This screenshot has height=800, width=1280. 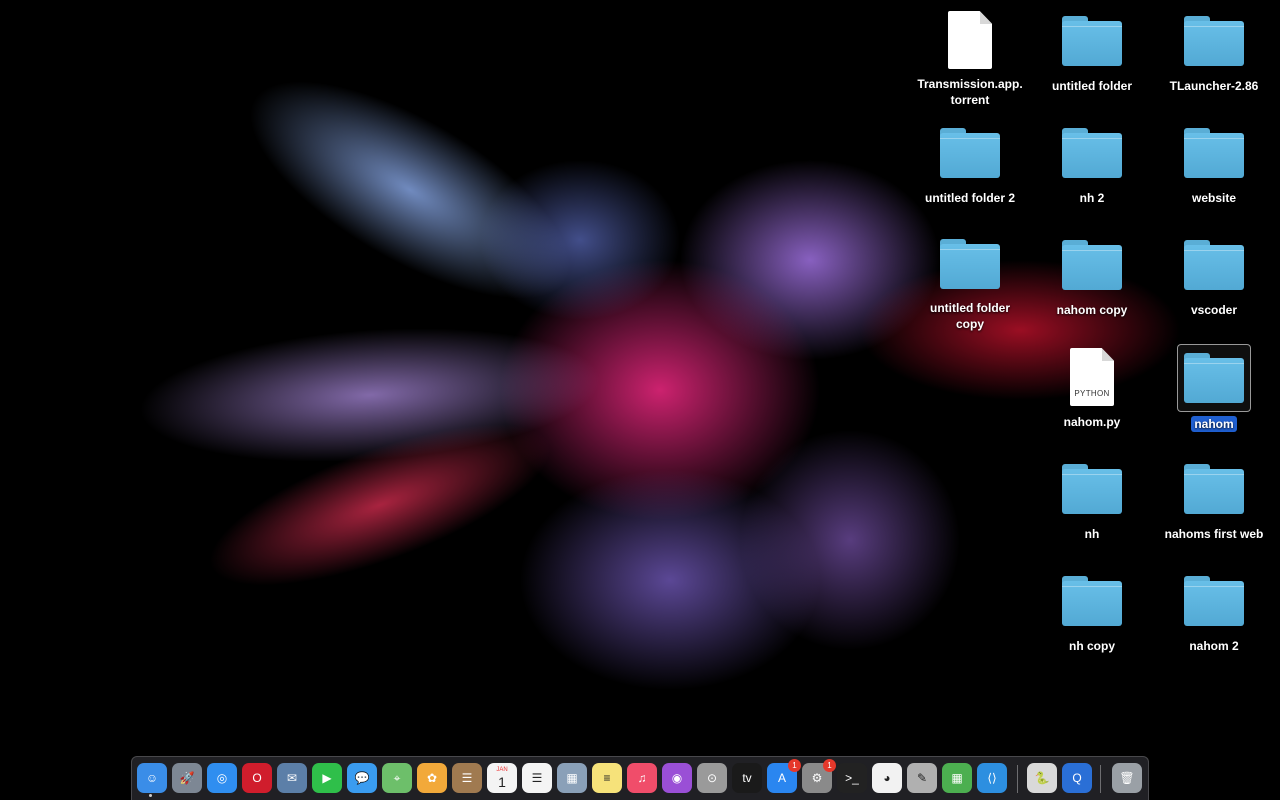 I want to click on desktop-icon-untitled-folder-copy: untitled folder copy, so click(x=970, y=280).